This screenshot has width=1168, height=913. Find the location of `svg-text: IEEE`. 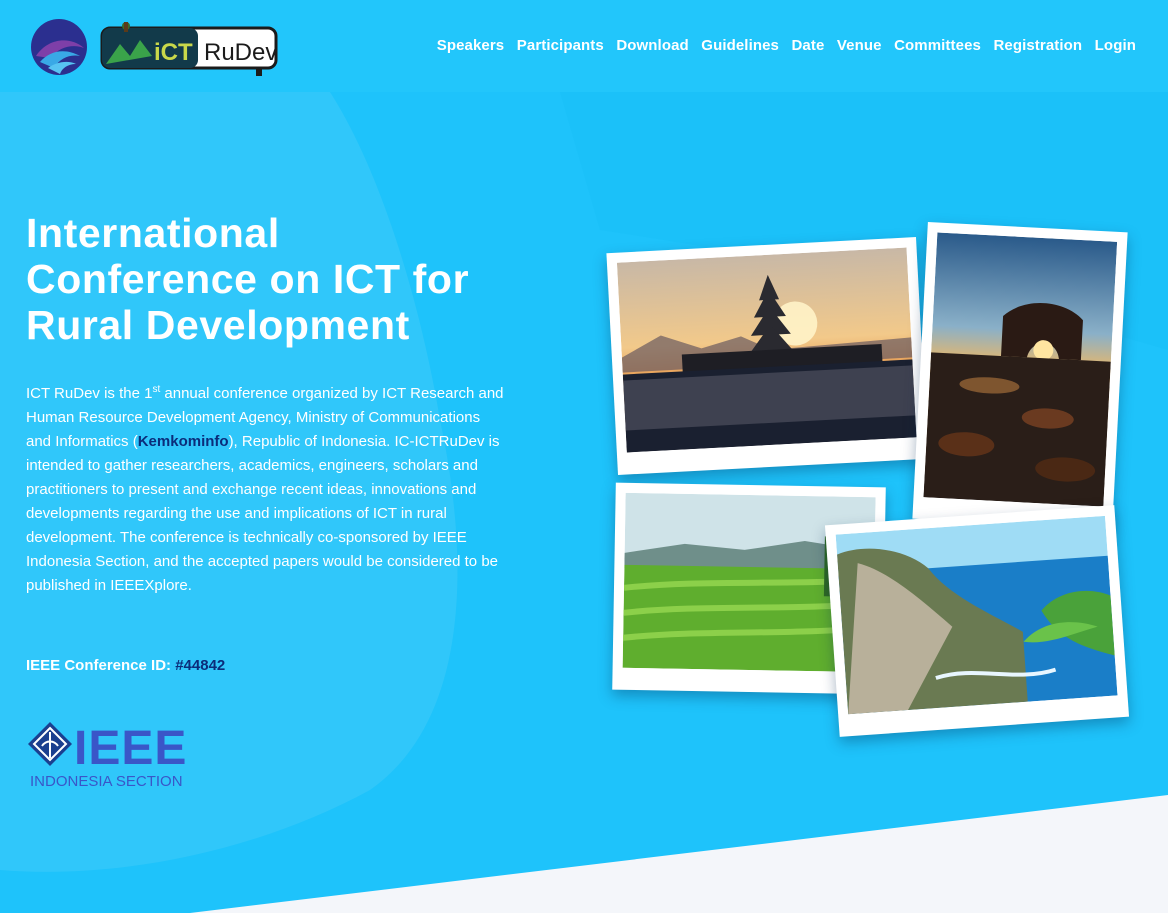

svg-text: IEEE is located at coordinates (130, 748).